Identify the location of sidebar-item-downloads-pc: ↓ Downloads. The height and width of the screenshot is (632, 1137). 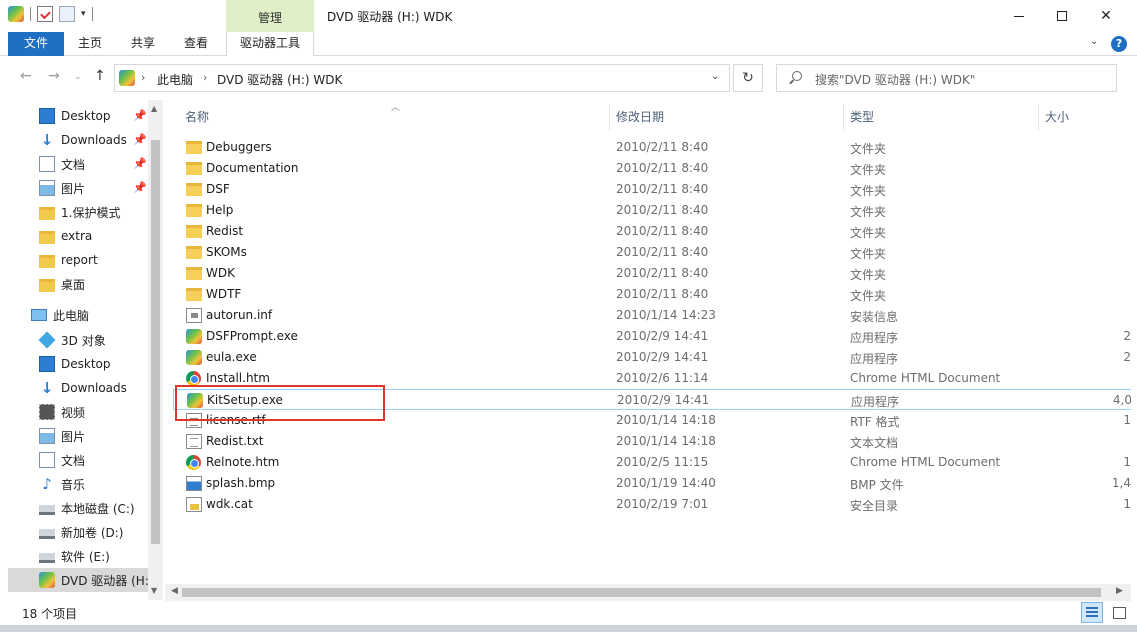
(78, 388).